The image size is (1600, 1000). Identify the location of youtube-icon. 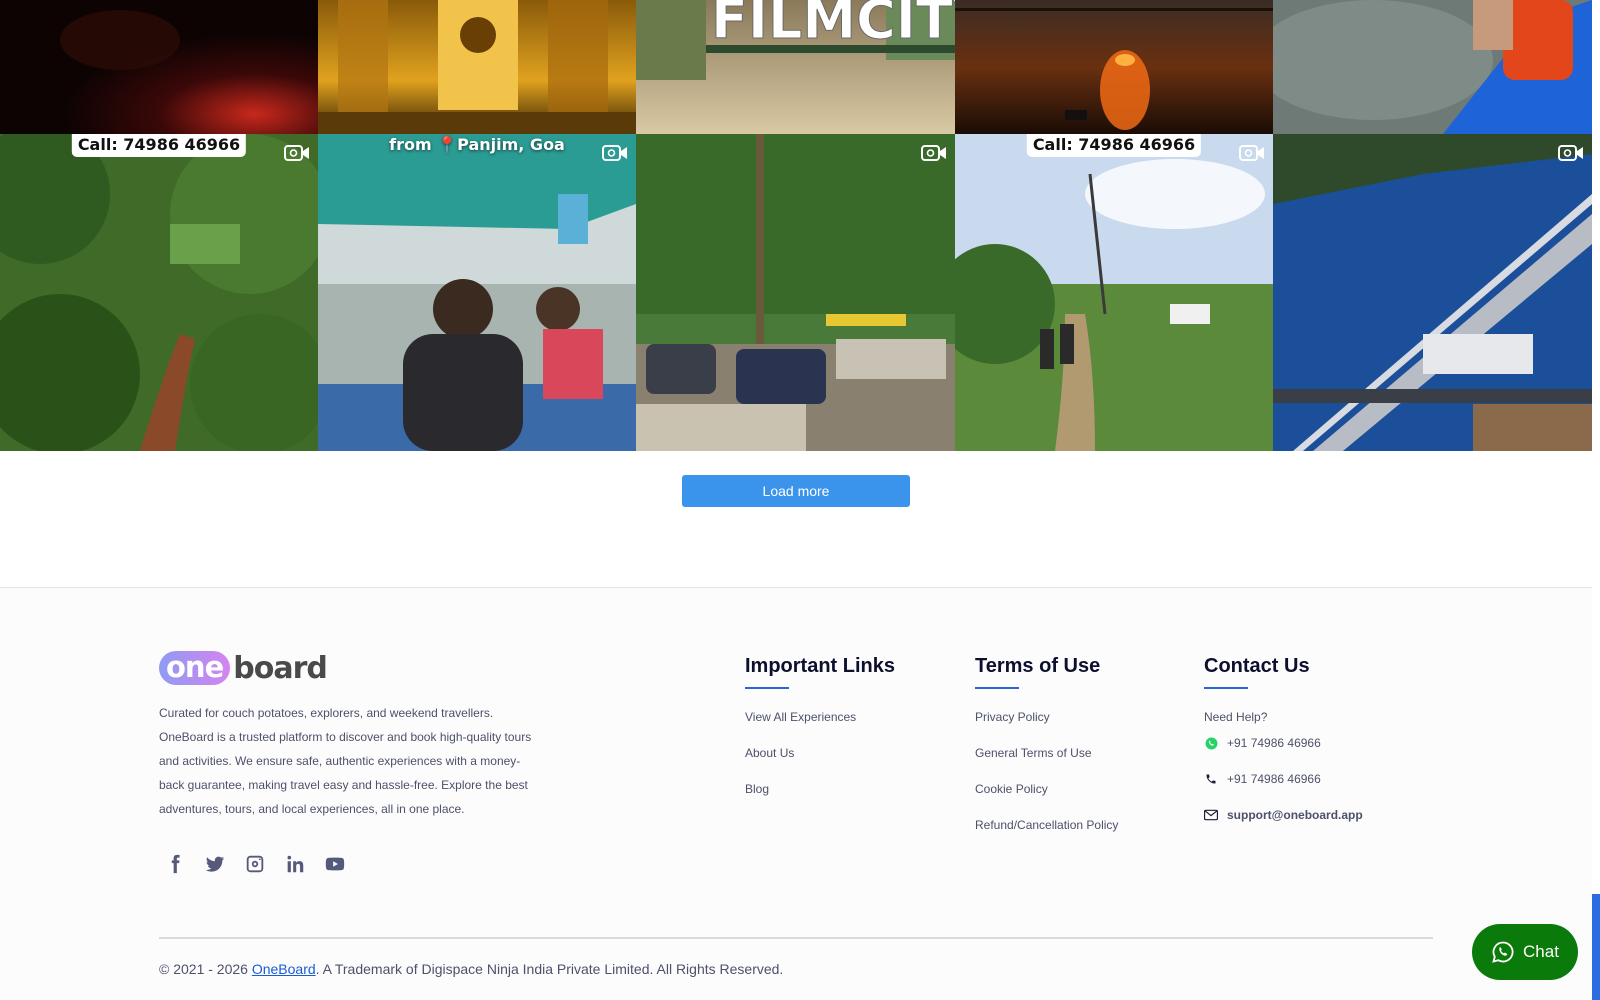
(335, 864).